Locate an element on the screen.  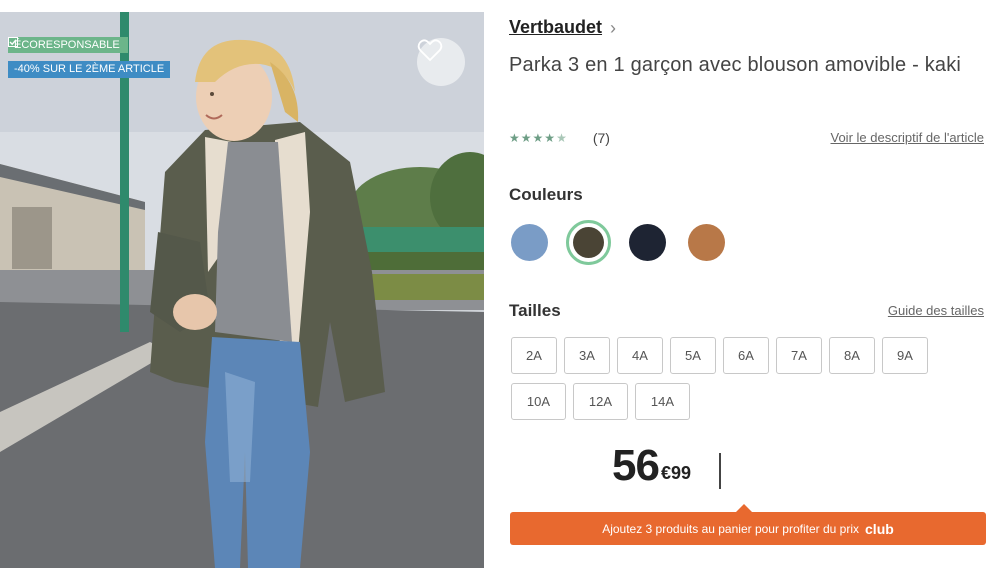
product-rating: ★ ★ ★ ★ ★ (7) is located at coordinates (559, 138).